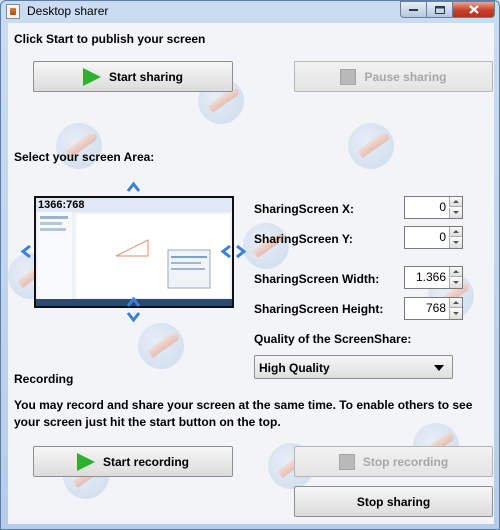 The height and width of the screenshot is (530, 500). I want to click on stop-recording-button: Stop recording, so click(393, 461).